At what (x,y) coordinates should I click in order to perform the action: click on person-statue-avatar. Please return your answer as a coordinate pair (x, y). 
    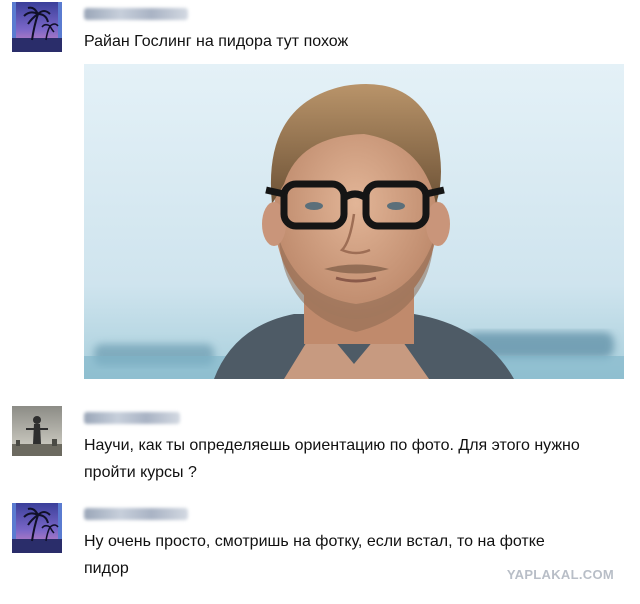
    Looking at the image, I should click on (37, 431).